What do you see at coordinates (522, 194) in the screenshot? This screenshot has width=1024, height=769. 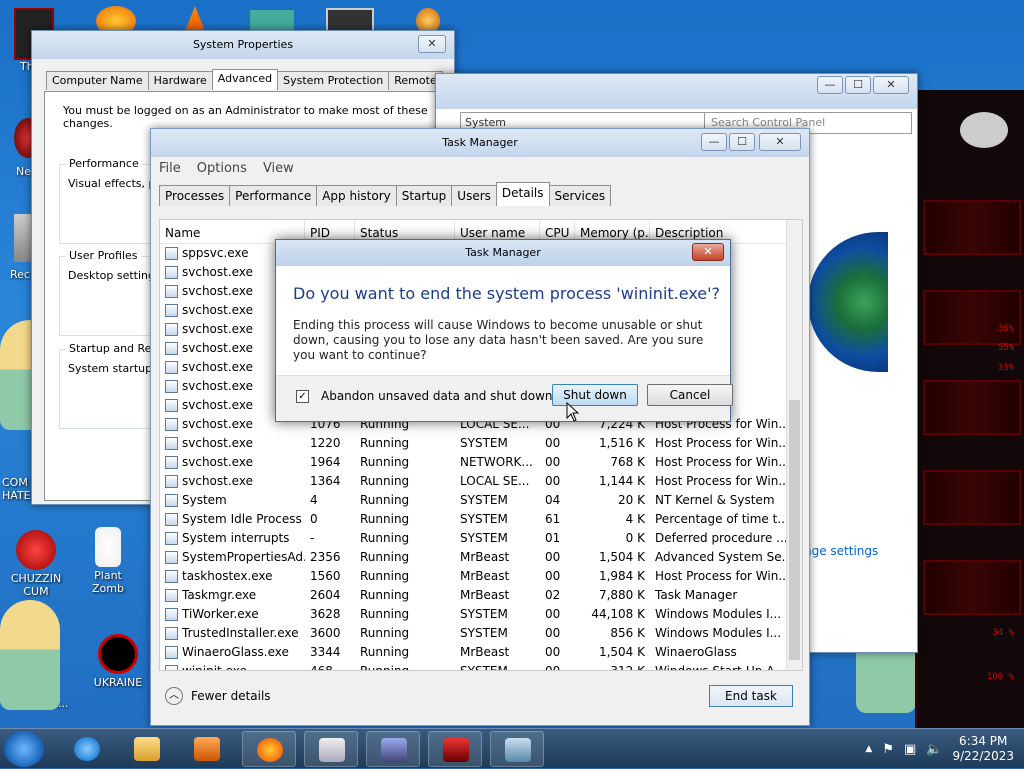 I see `tab-details: Details` at bounding box center [522, 194].